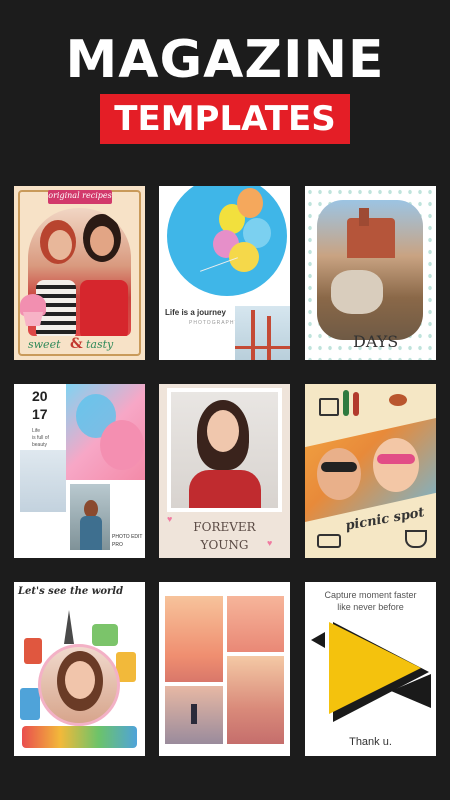  What do you see at coordinates (195, 312) in the screenshot?
I see `journey-caption: Life is a journey` at bounding box center [195, 312].